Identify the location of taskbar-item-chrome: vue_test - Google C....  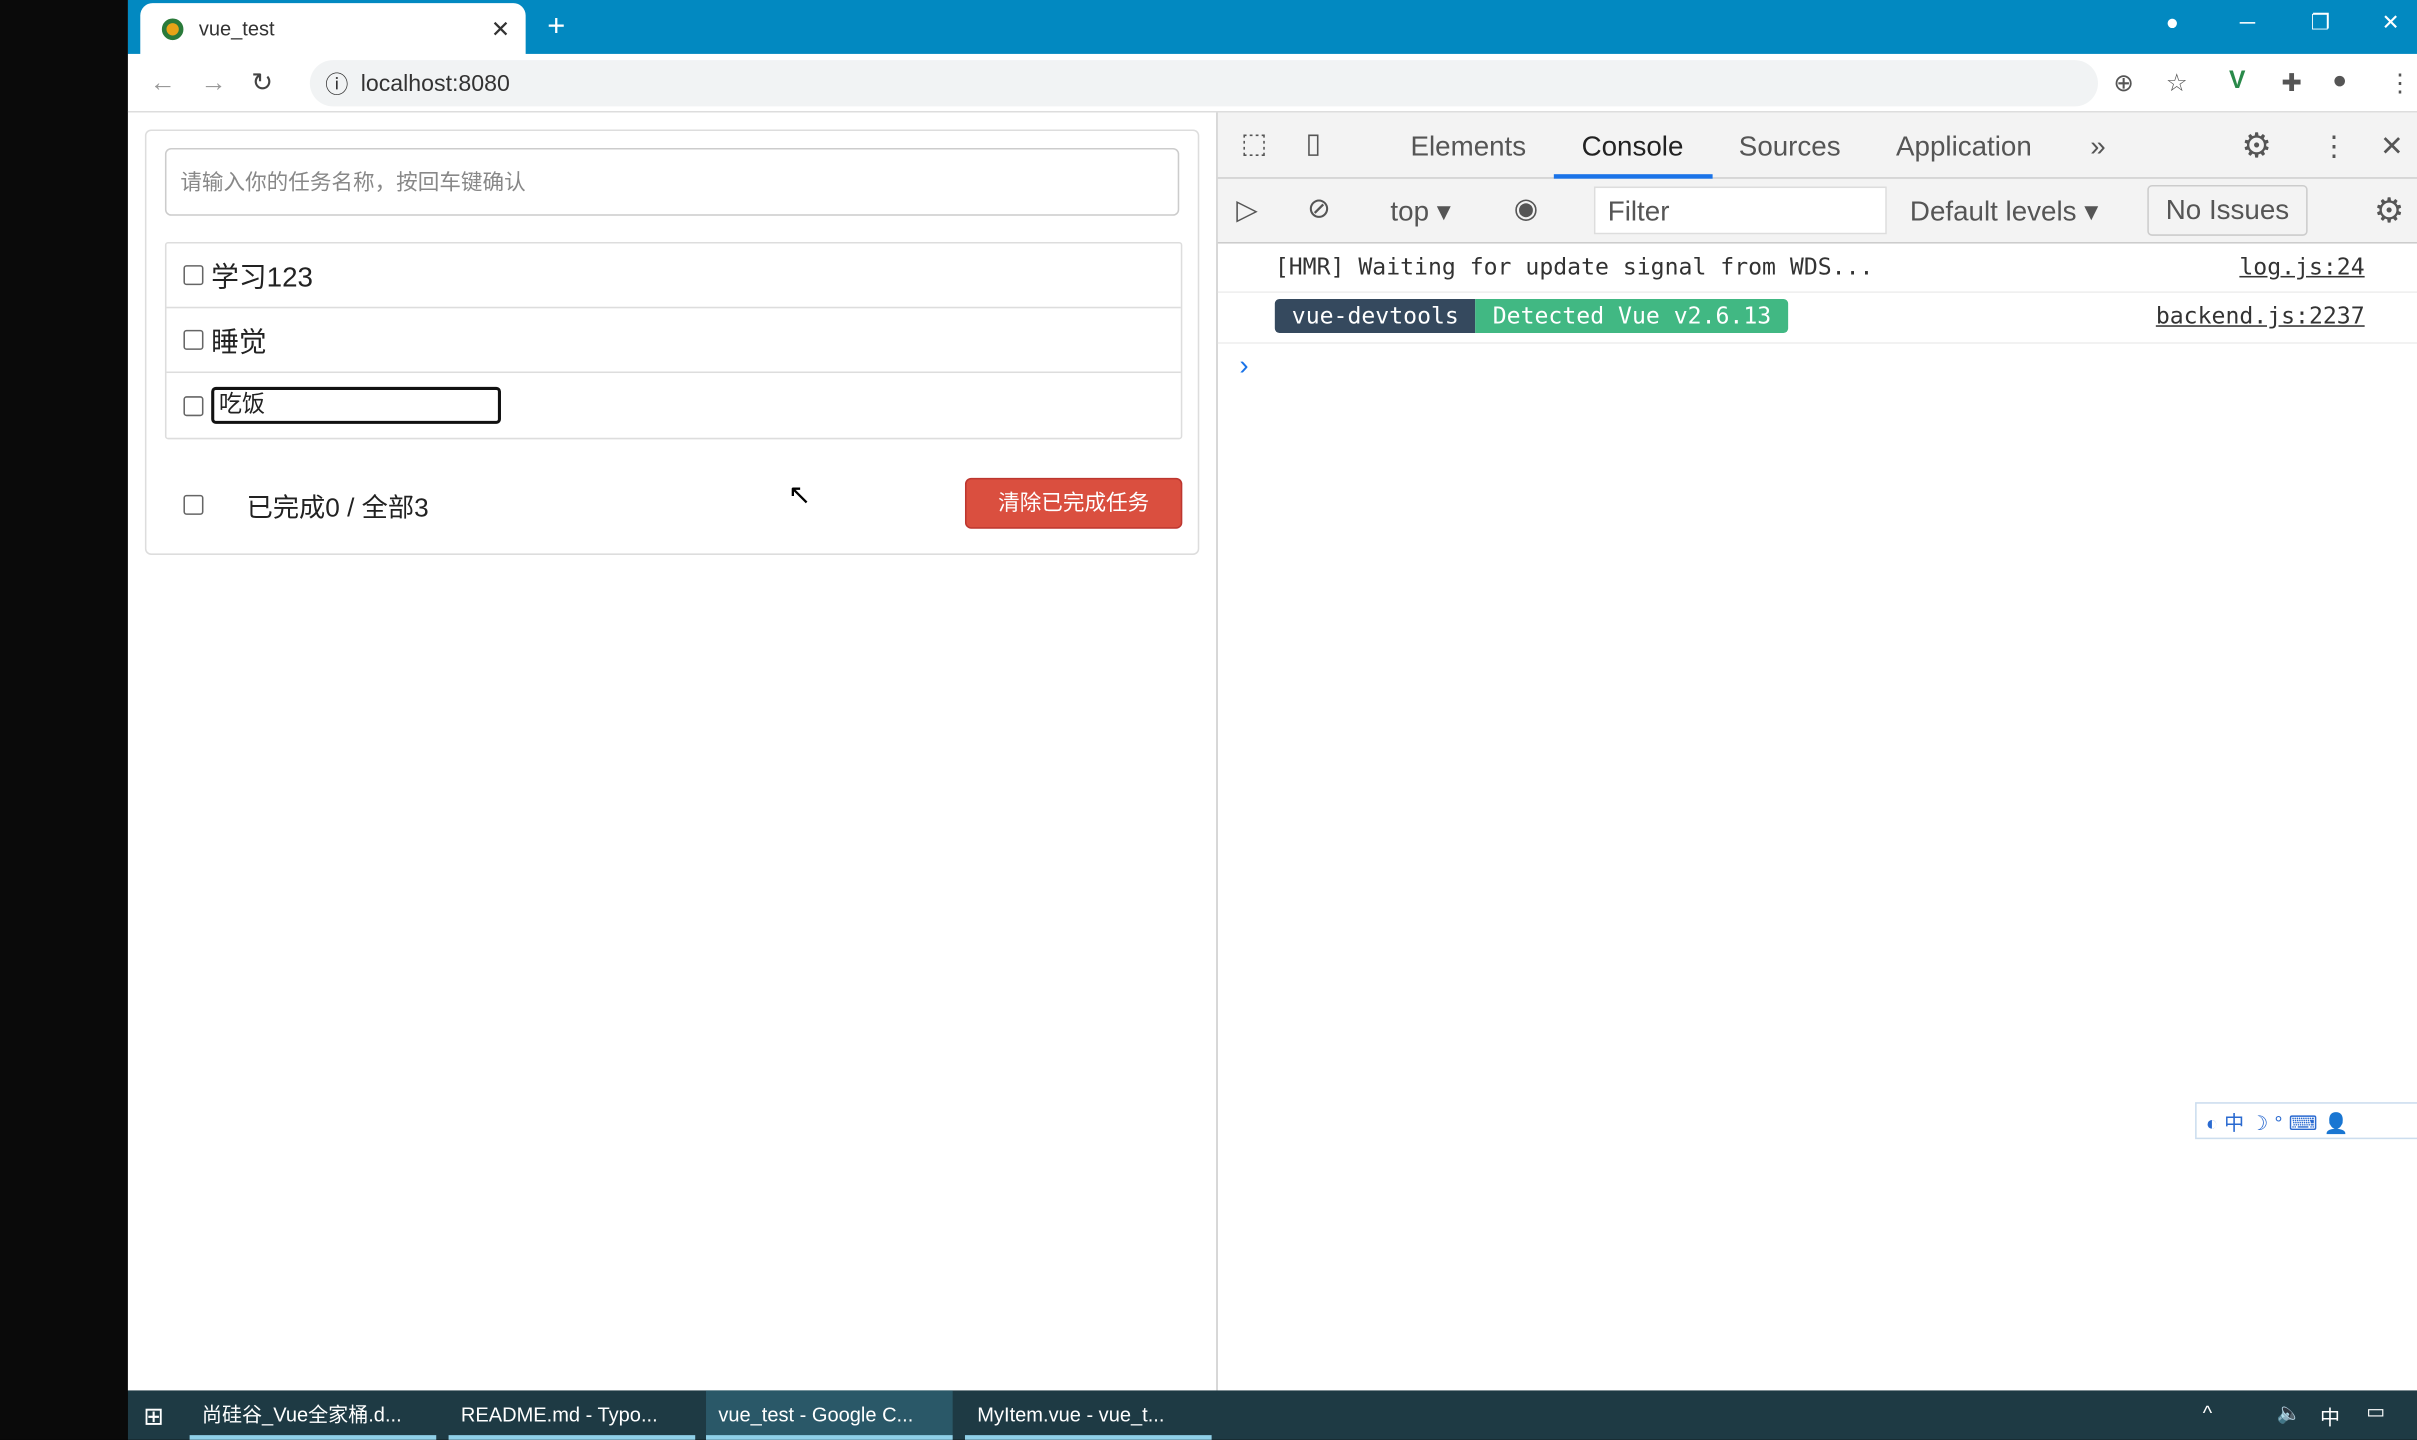
(829, 1415).